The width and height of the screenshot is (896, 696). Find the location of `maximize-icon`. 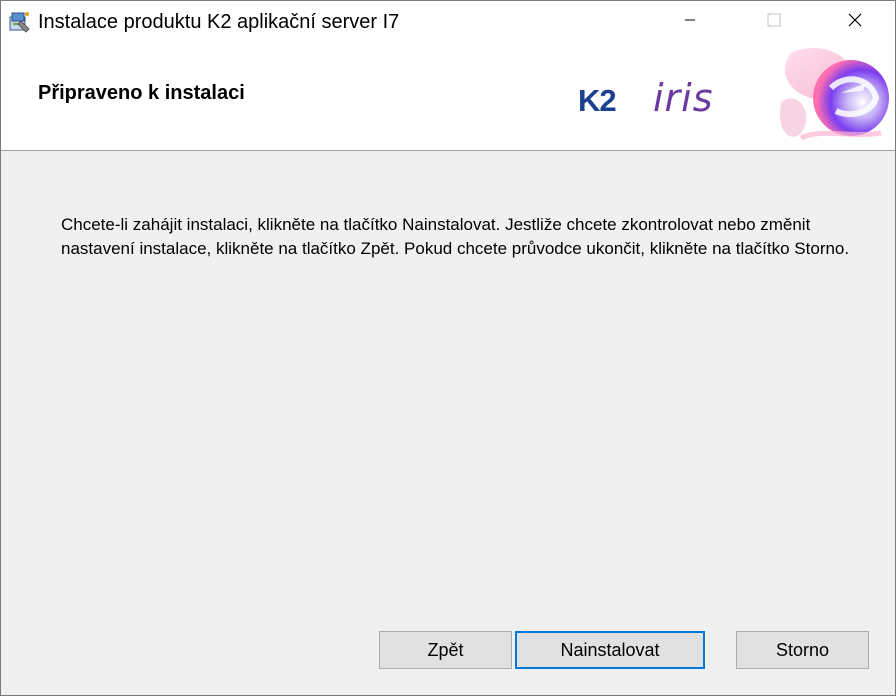

maximize-icon is located at coordinates (774, 22).